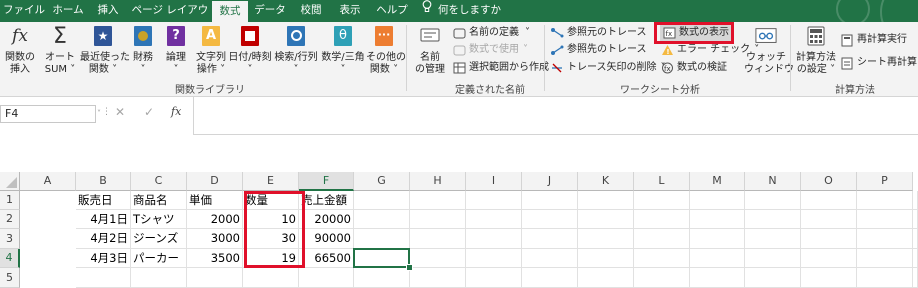 The width and height of the screenshot is (918, 288). Describe the element at coordinates (885, 181) in the screenshot. I see `column-header-p: P` at that location.